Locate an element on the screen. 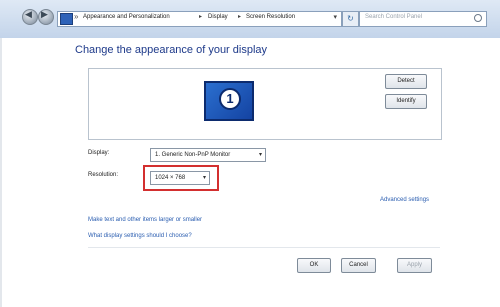 The height and width of the screenshot is (307, 500). resolution-value: 1024 × 768 is located at coordinates (170, 178).